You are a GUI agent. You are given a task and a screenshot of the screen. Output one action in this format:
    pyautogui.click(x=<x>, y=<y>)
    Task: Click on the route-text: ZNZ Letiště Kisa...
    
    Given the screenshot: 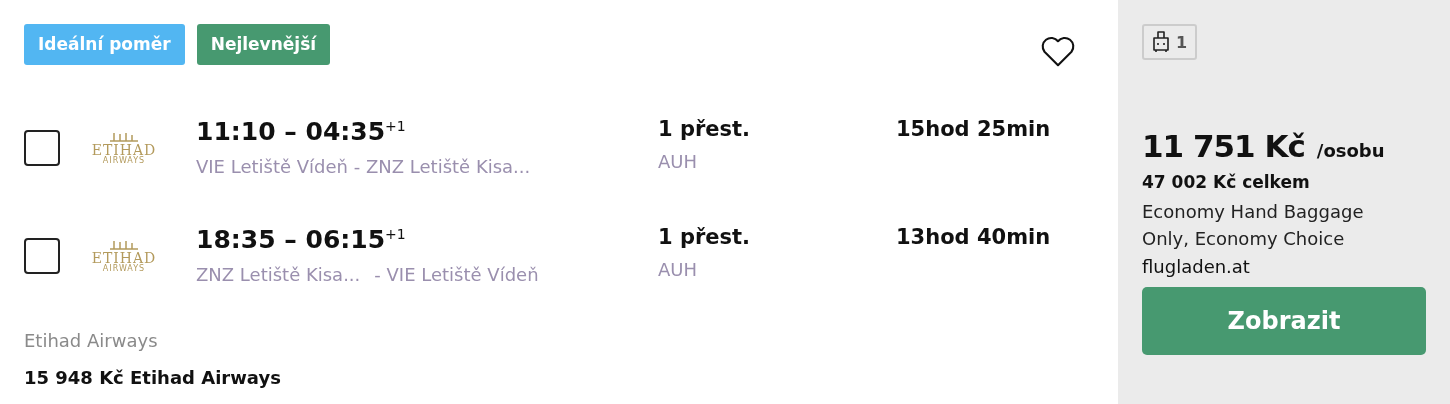 What is the action you would take?
    pyautogui.click(x=278, y=274)
    